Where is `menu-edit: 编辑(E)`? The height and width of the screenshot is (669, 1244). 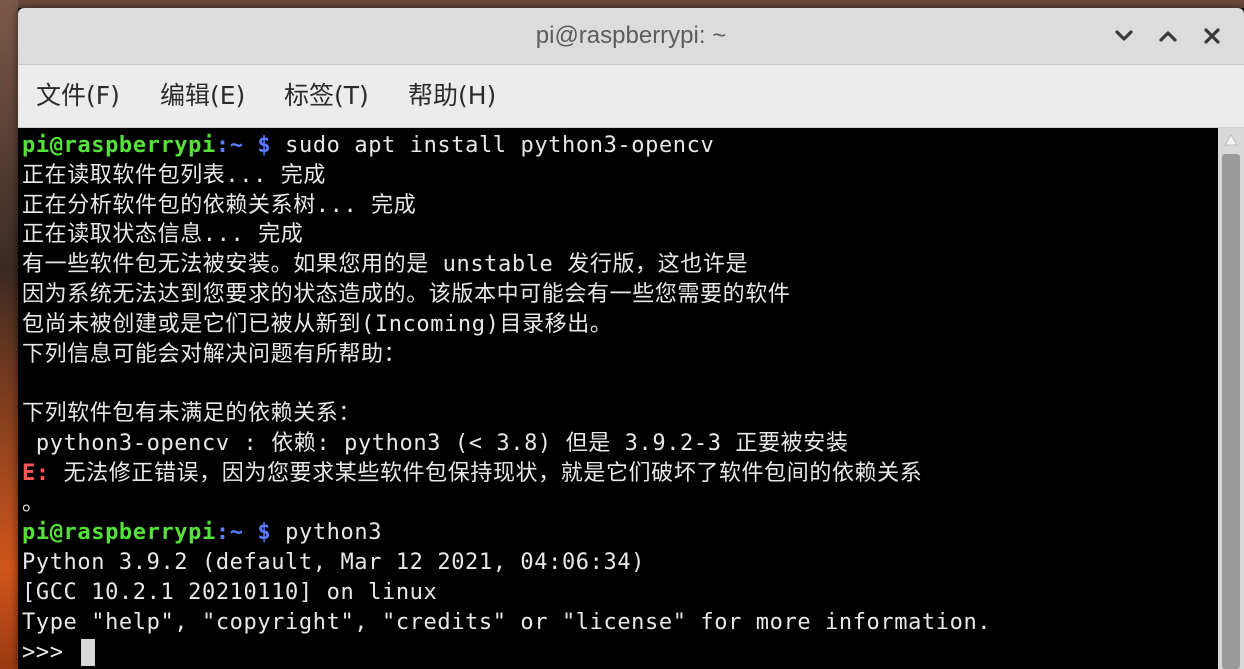
menu-edit: 编辑(E) is located at coordinates (202, 96).